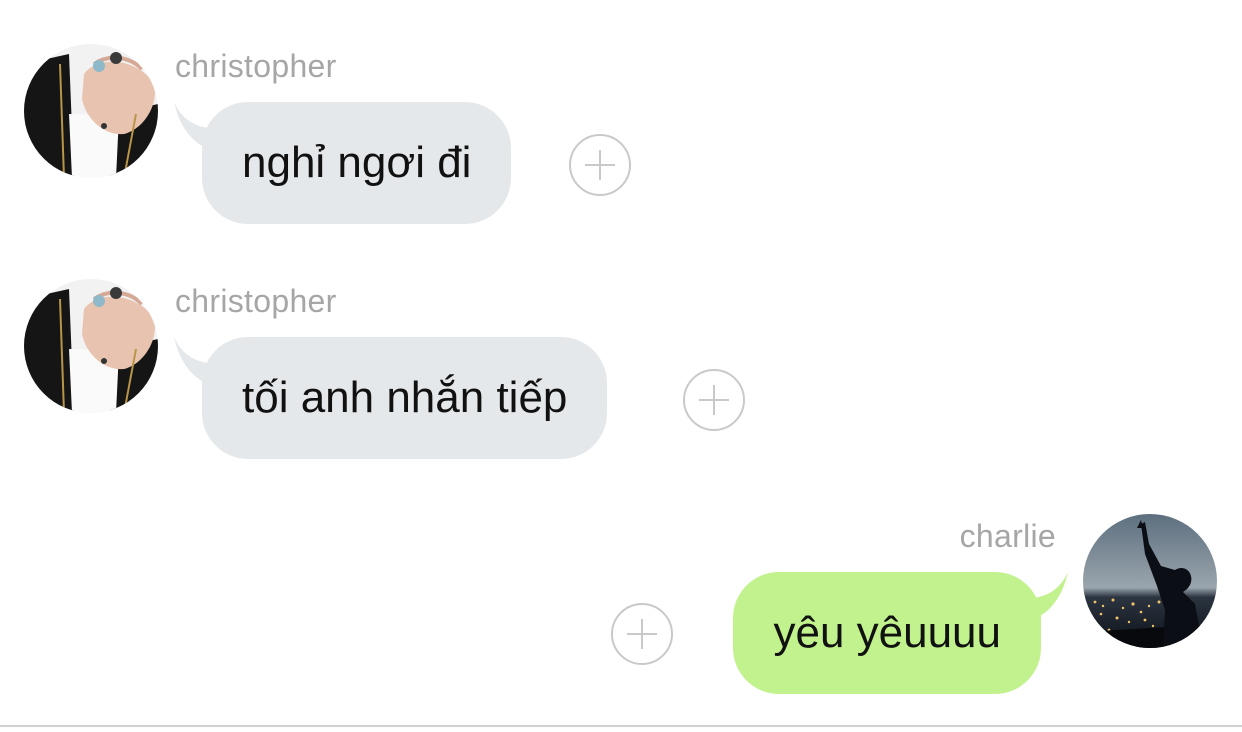 Image resolution: width=1242 pixels, height=732 pixels. I want to click on message-bubble: nghỉ ngơi đi, so click(357, 163).